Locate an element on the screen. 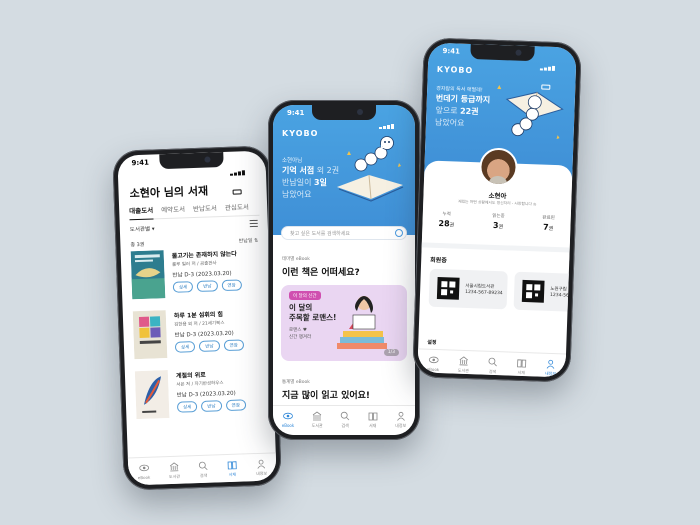 The height and width of the screenshot is (525, 700). hero-due-days: 3일 is located at coordinates (320, 182).